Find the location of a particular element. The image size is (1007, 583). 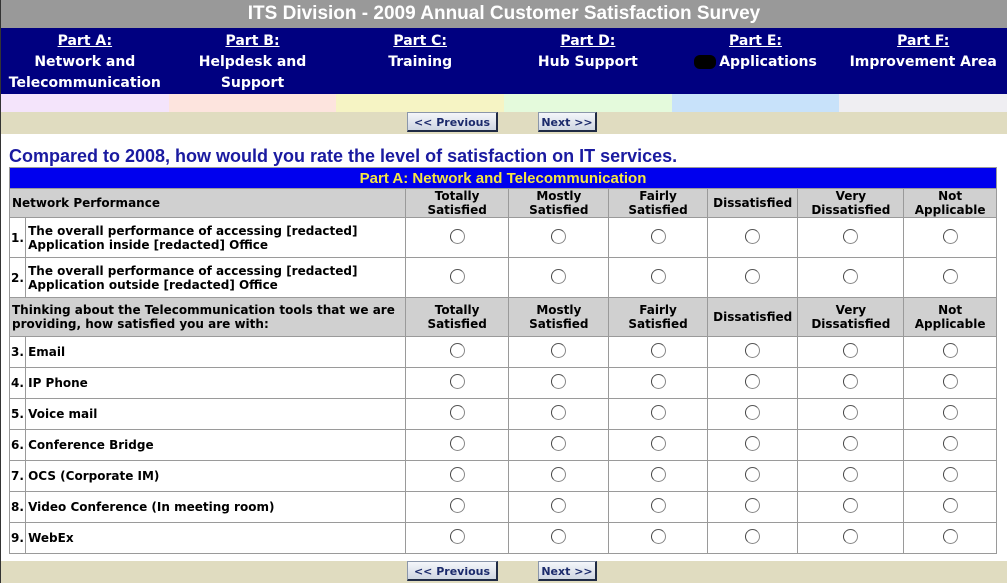

bottom-button-bar: << Previous Next >> is located at coordinates (504, 572).